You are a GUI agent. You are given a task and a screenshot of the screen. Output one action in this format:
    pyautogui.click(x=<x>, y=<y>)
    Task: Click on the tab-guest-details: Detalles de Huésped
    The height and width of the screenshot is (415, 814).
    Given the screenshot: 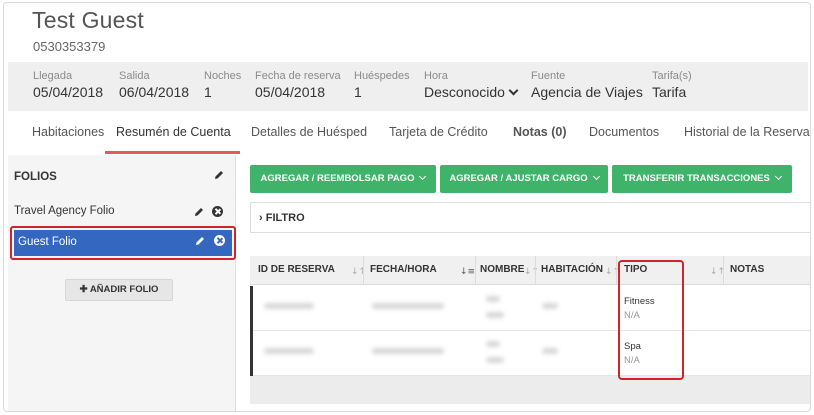 What is the action you would take?
    pyautogui.click(x=309, y=132)
    